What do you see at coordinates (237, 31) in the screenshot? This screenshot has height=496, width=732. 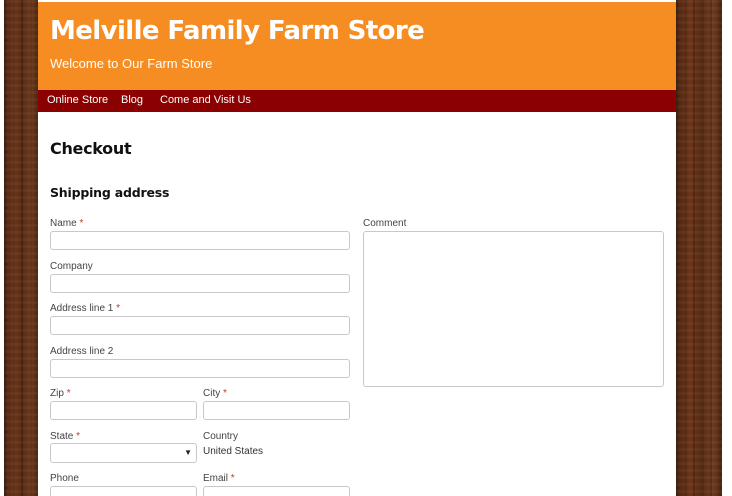 I see `site-title: Melville Family Farm Store` at bounding box center [237, 31].